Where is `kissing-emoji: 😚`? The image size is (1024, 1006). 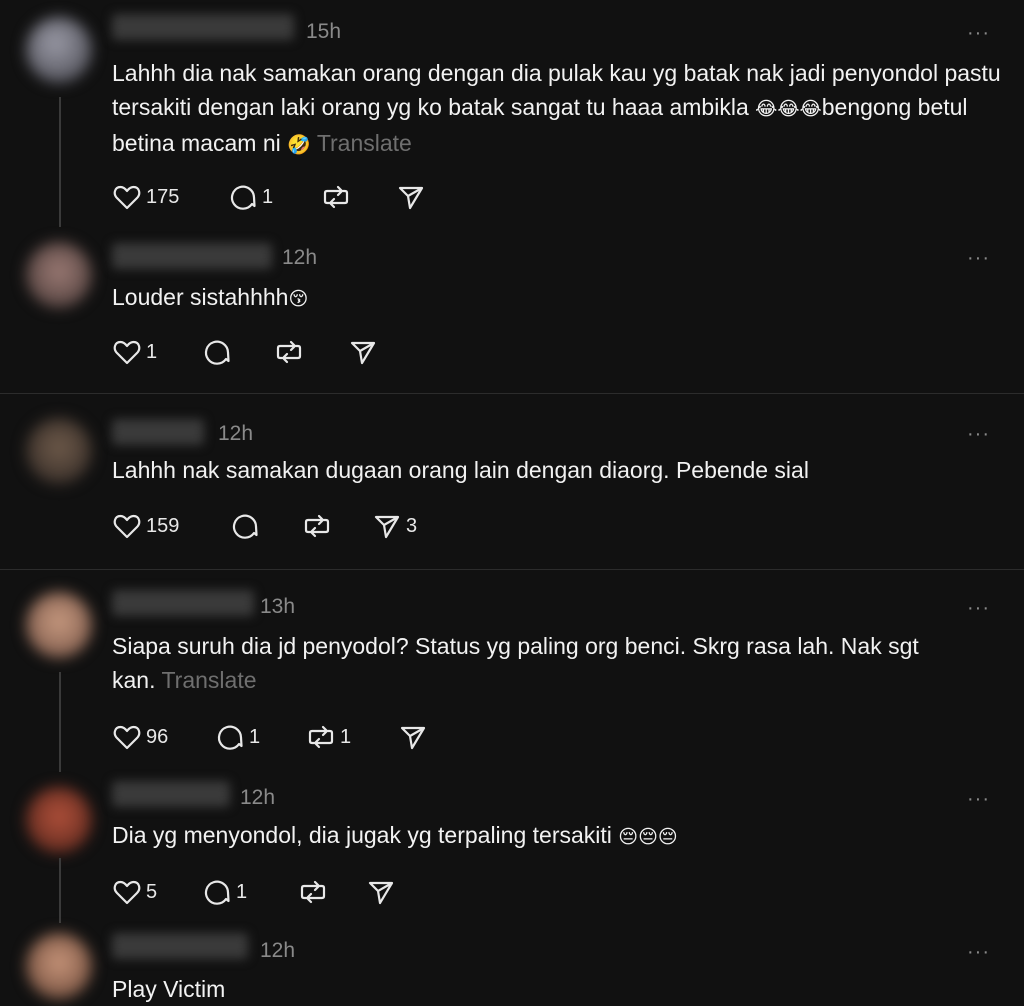
kissing-emoji: 😚 is located at coordinates (298, 299).